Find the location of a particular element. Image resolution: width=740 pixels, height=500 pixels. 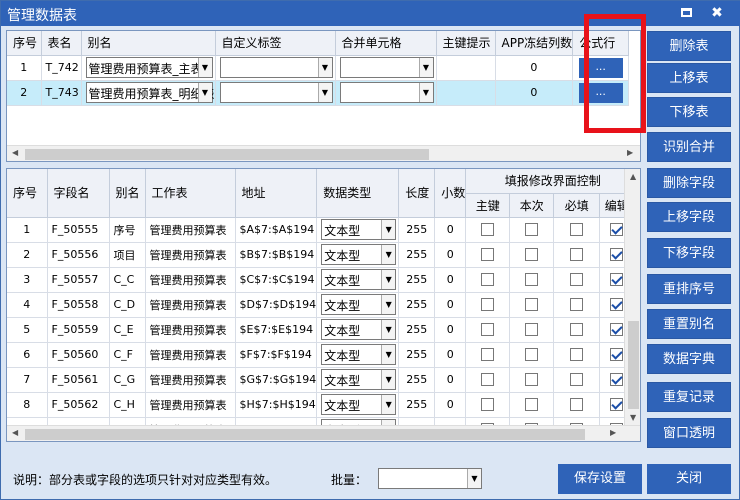

field-alias: C_H is located at coordinates (127, 405).